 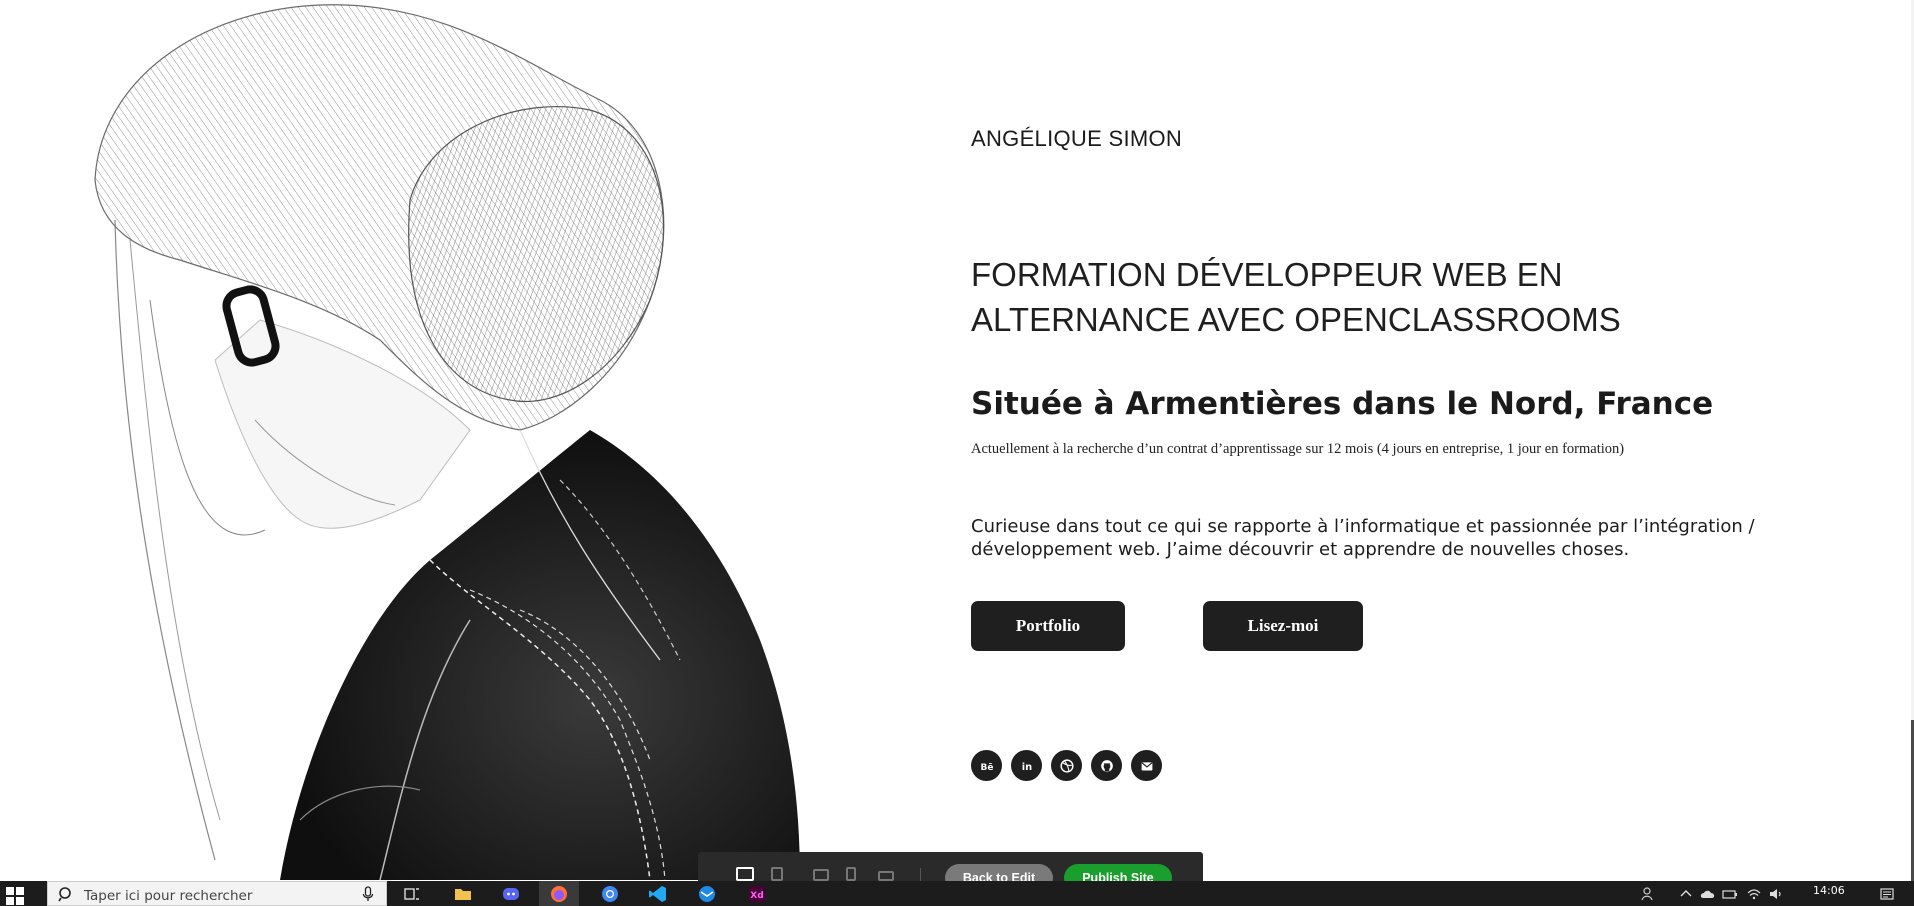 I want to click on firefox-icon, so click(x=559, y=893).